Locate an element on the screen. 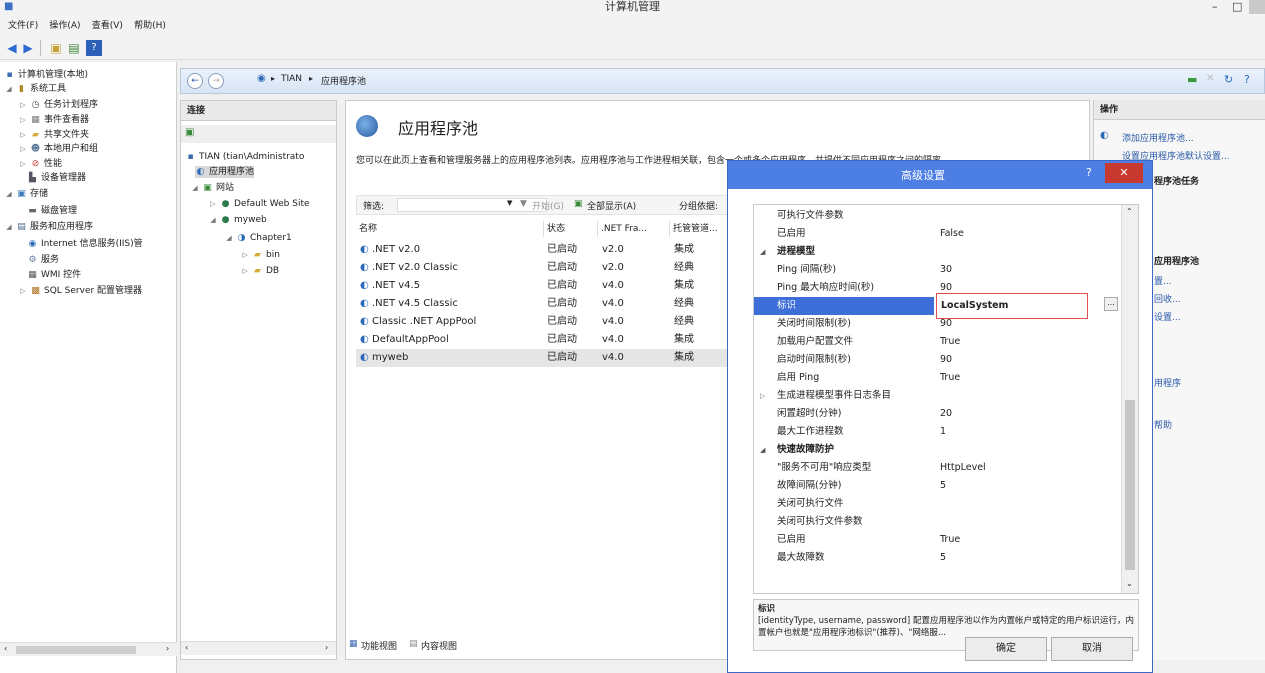 The image size is (1265, 673). conn-item-bin: ▷ ▰ bin is located at coordinates (260, 255).